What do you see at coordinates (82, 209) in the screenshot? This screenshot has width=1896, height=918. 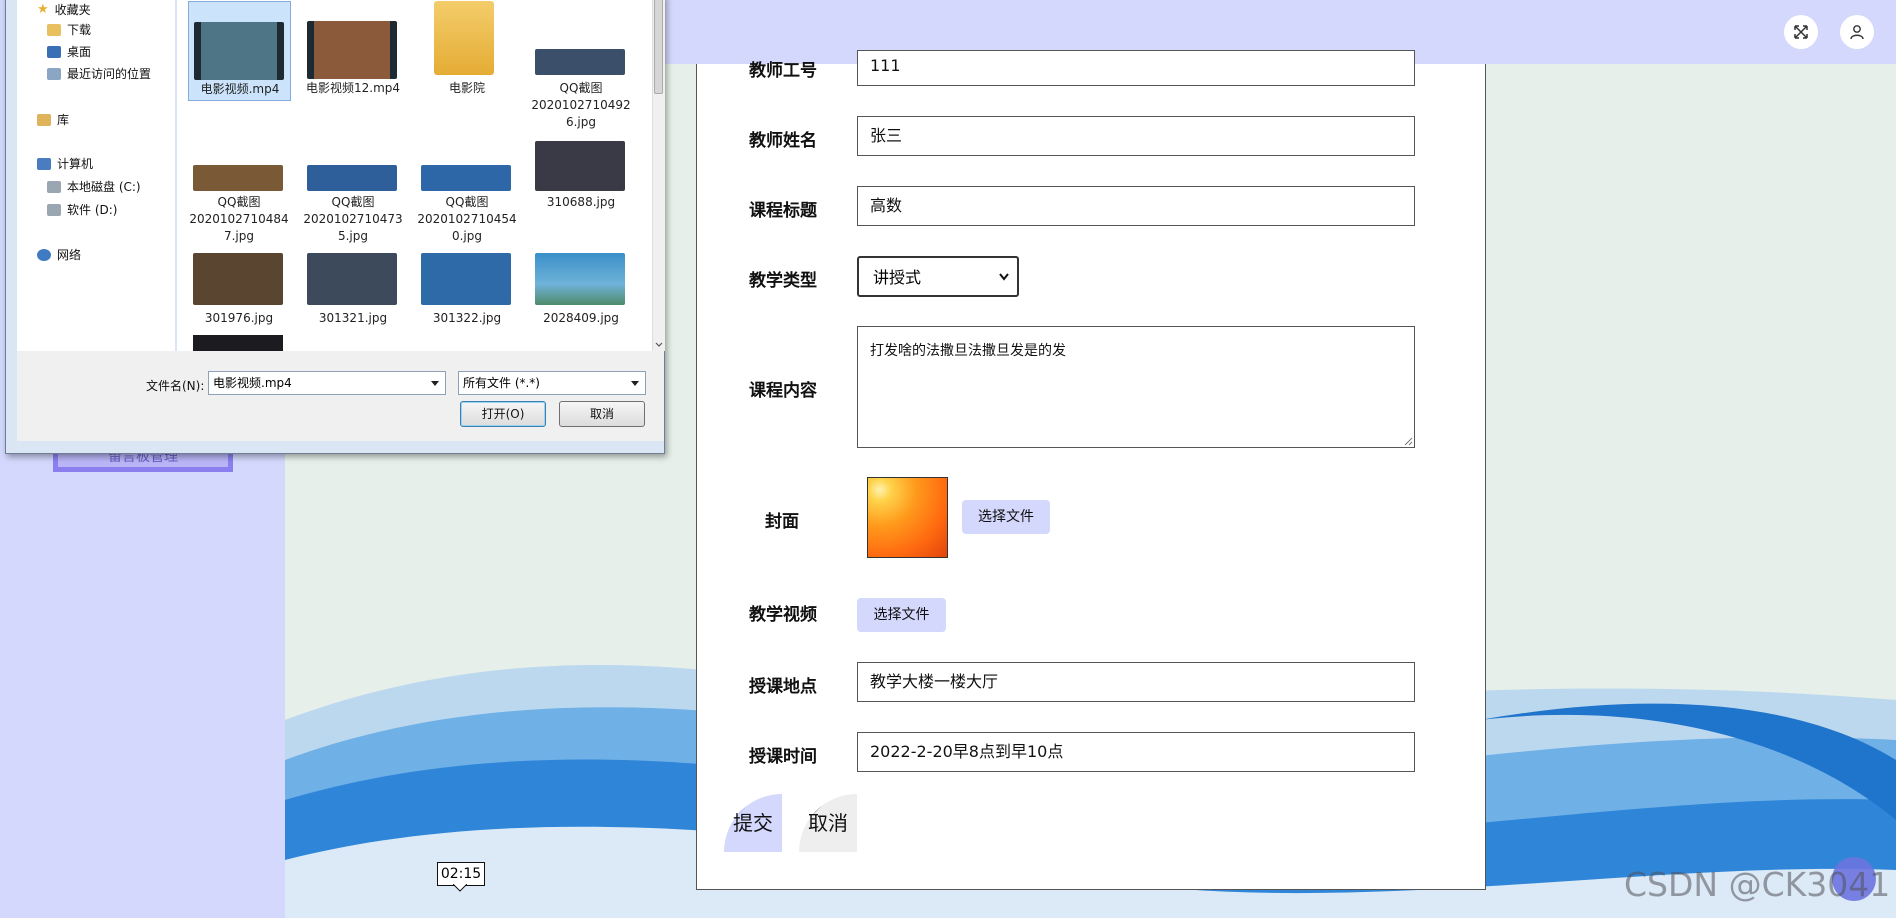 I see `nav-drive-d: 软件 (D:)` at bounding box center [82, 209].